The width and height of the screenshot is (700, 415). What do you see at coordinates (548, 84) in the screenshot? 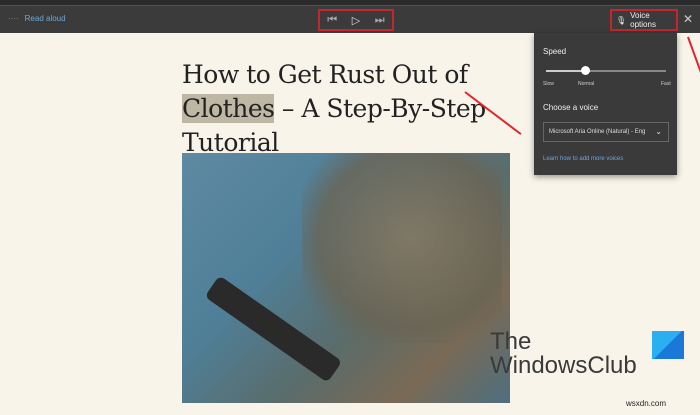
I see `slow-label: Slow` at bounding box center [548, 84].